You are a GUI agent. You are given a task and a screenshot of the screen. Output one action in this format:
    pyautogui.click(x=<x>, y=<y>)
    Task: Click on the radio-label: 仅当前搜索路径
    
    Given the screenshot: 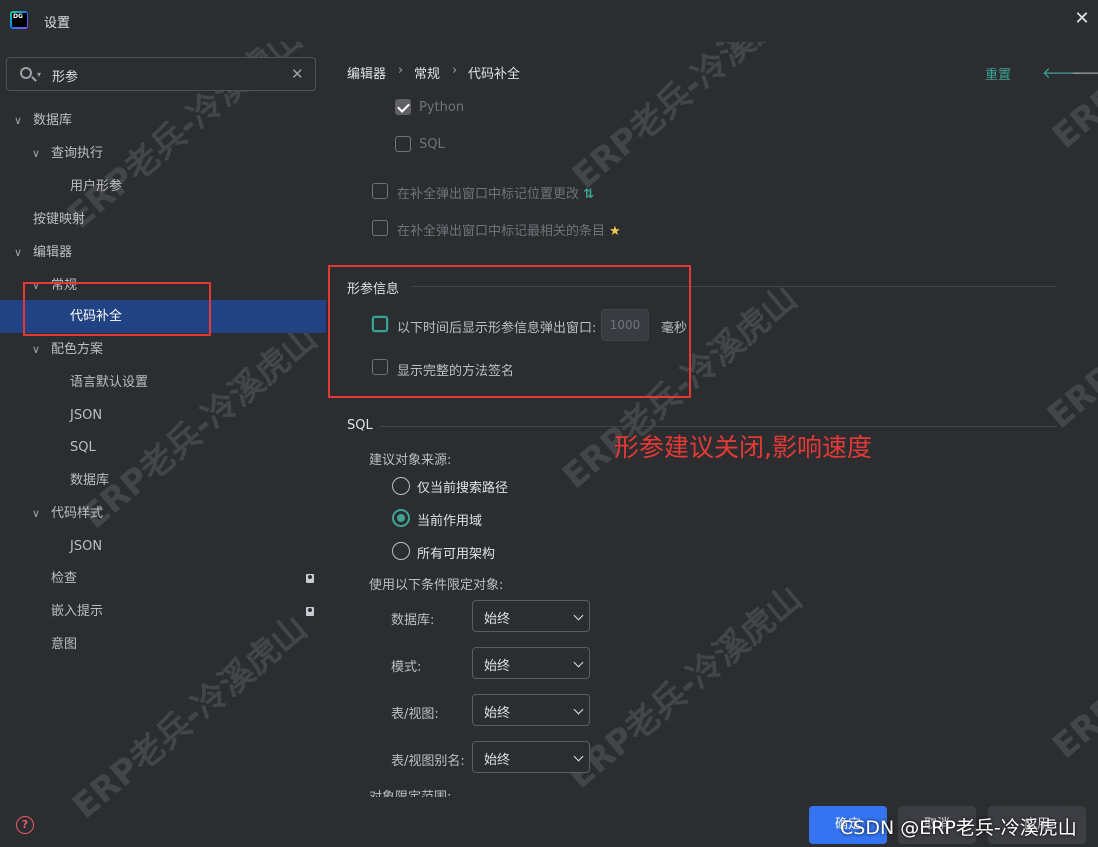 What is the action you would take?
    pyautogui.click(x=463, y=488)
    